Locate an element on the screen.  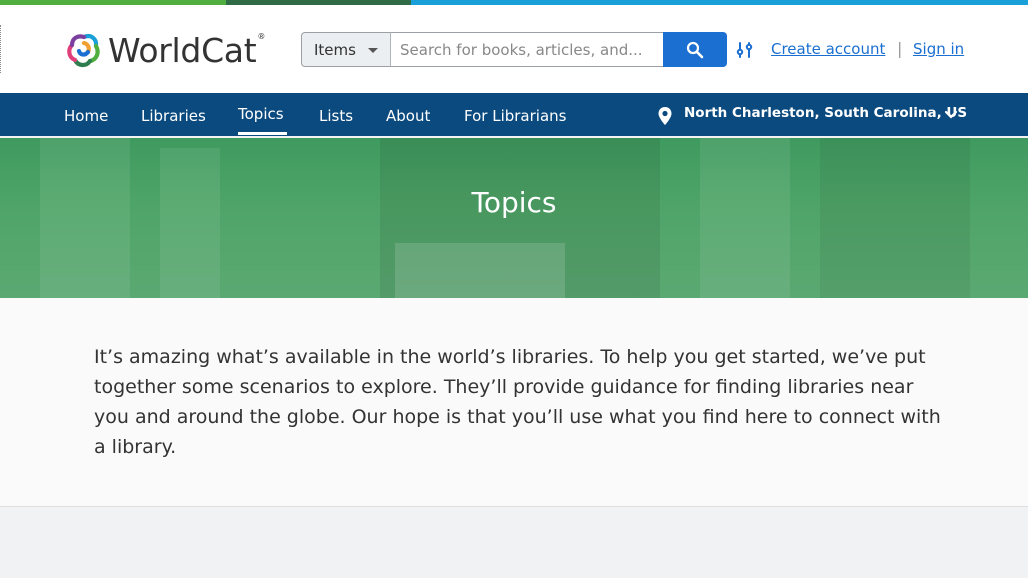
nav-item-lists: Lists is located at coordinates (336, 116).